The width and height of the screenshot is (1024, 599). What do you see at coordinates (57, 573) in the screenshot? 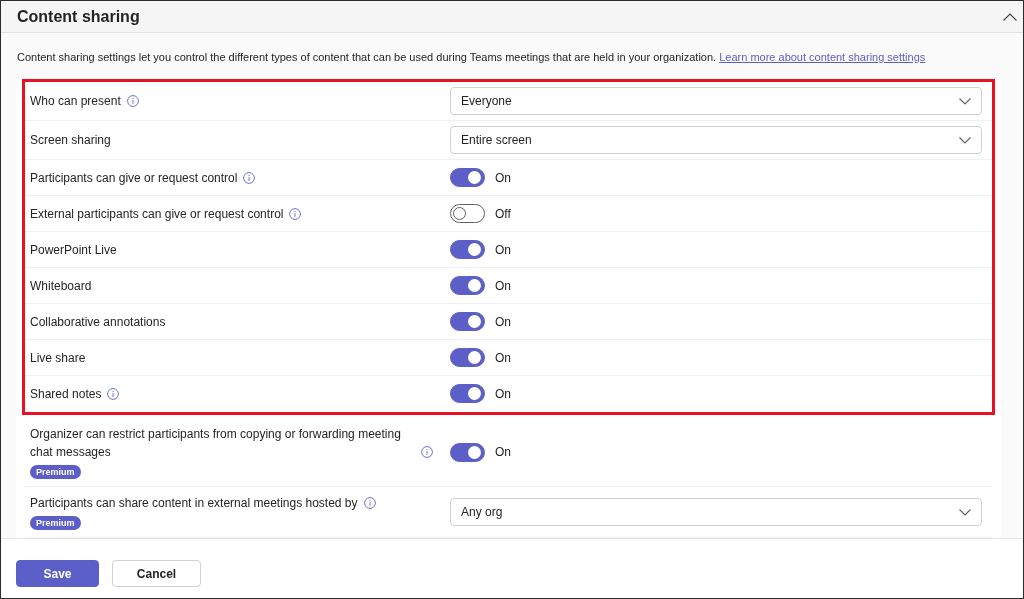
I see `save-button: Save` at bounding box center [57, 573].